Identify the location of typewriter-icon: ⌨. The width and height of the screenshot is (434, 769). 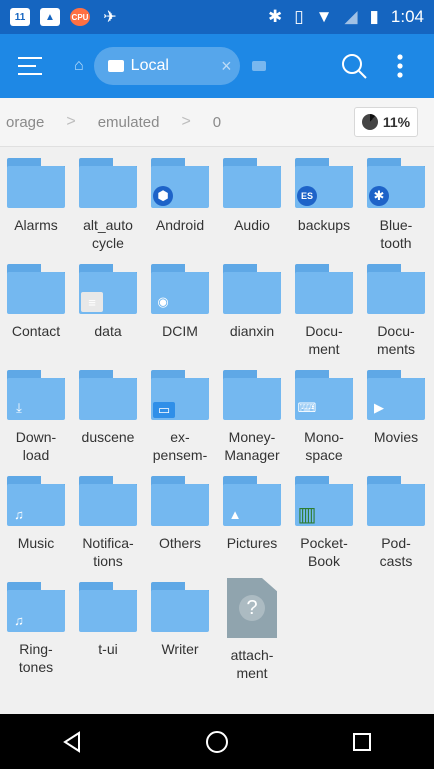
(307, 407).